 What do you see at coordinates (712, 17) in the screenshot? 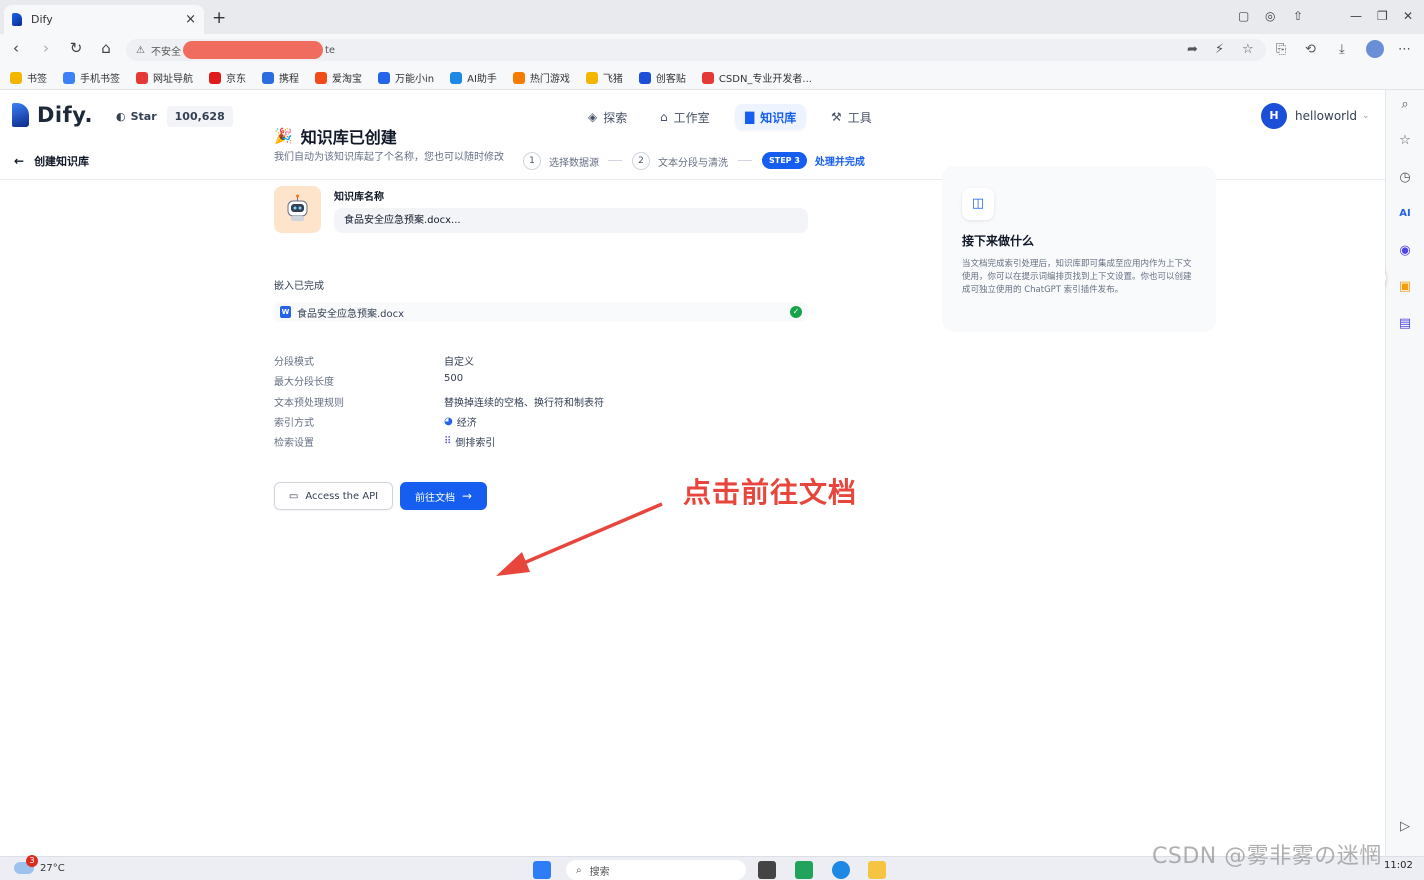
I see `browser-tab-bar: Dify × + ▢ ◎ ⇧ — ❐ ✕` at bounding box center [712, 17].